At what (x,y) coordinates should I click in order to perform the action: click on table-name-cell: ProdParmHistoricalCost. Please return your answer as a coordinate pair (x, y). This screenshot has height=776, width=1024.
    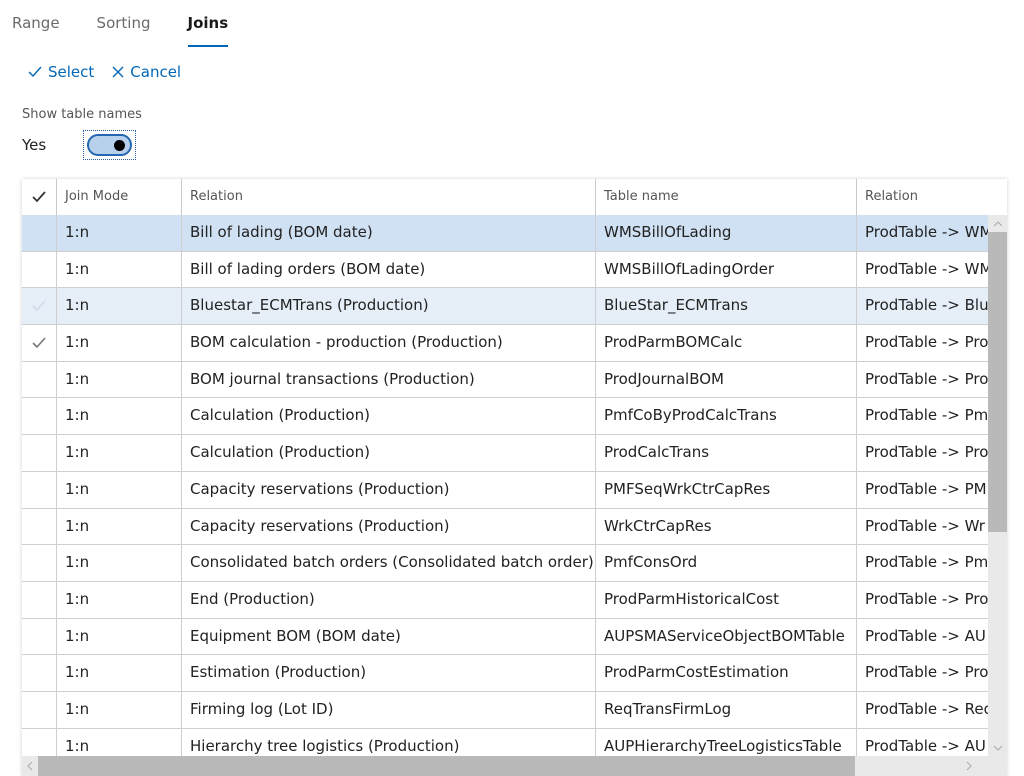
    Looking at the image, I should click on (726, 599).